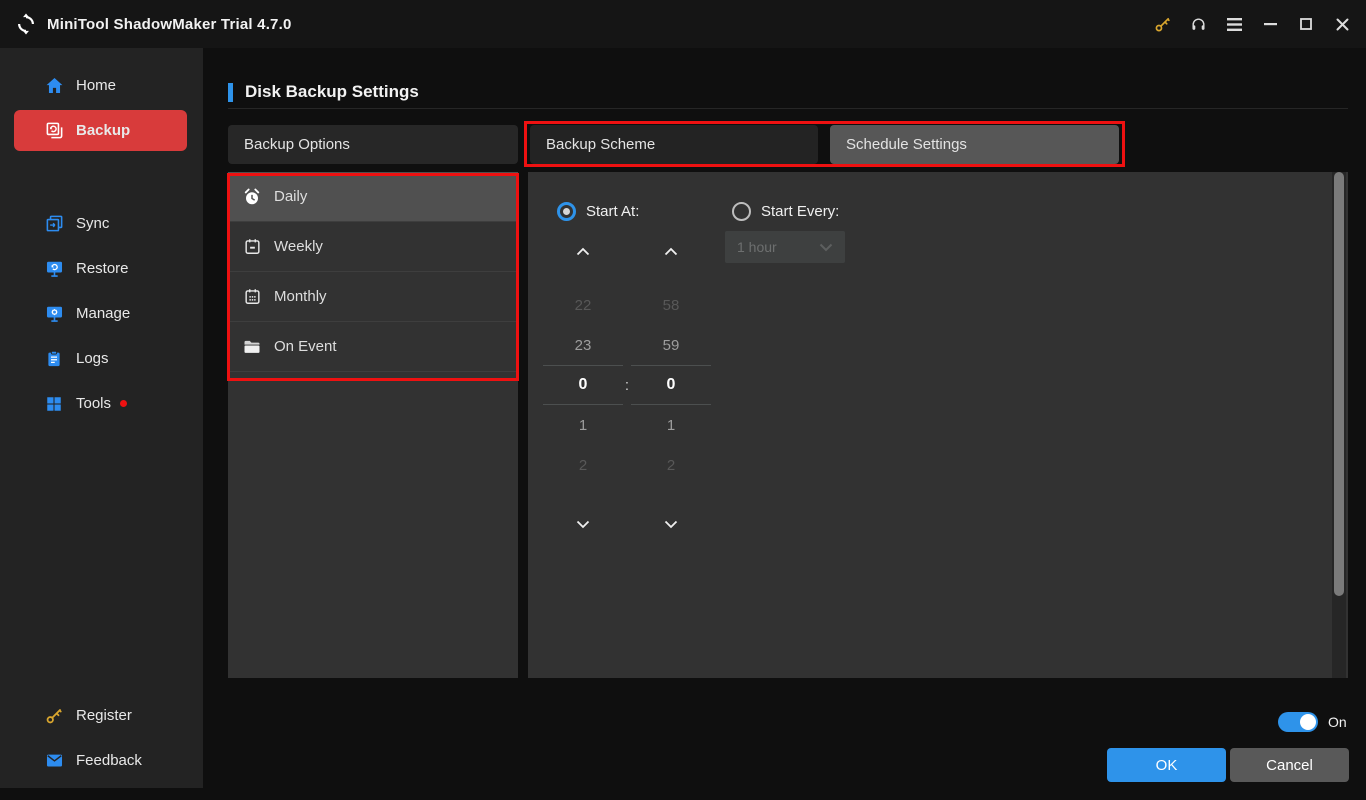 Image resolution: width=1366 pixels, height=800 pixels. I want to click on tab-label: Backup Scheme, so click(601, 144).